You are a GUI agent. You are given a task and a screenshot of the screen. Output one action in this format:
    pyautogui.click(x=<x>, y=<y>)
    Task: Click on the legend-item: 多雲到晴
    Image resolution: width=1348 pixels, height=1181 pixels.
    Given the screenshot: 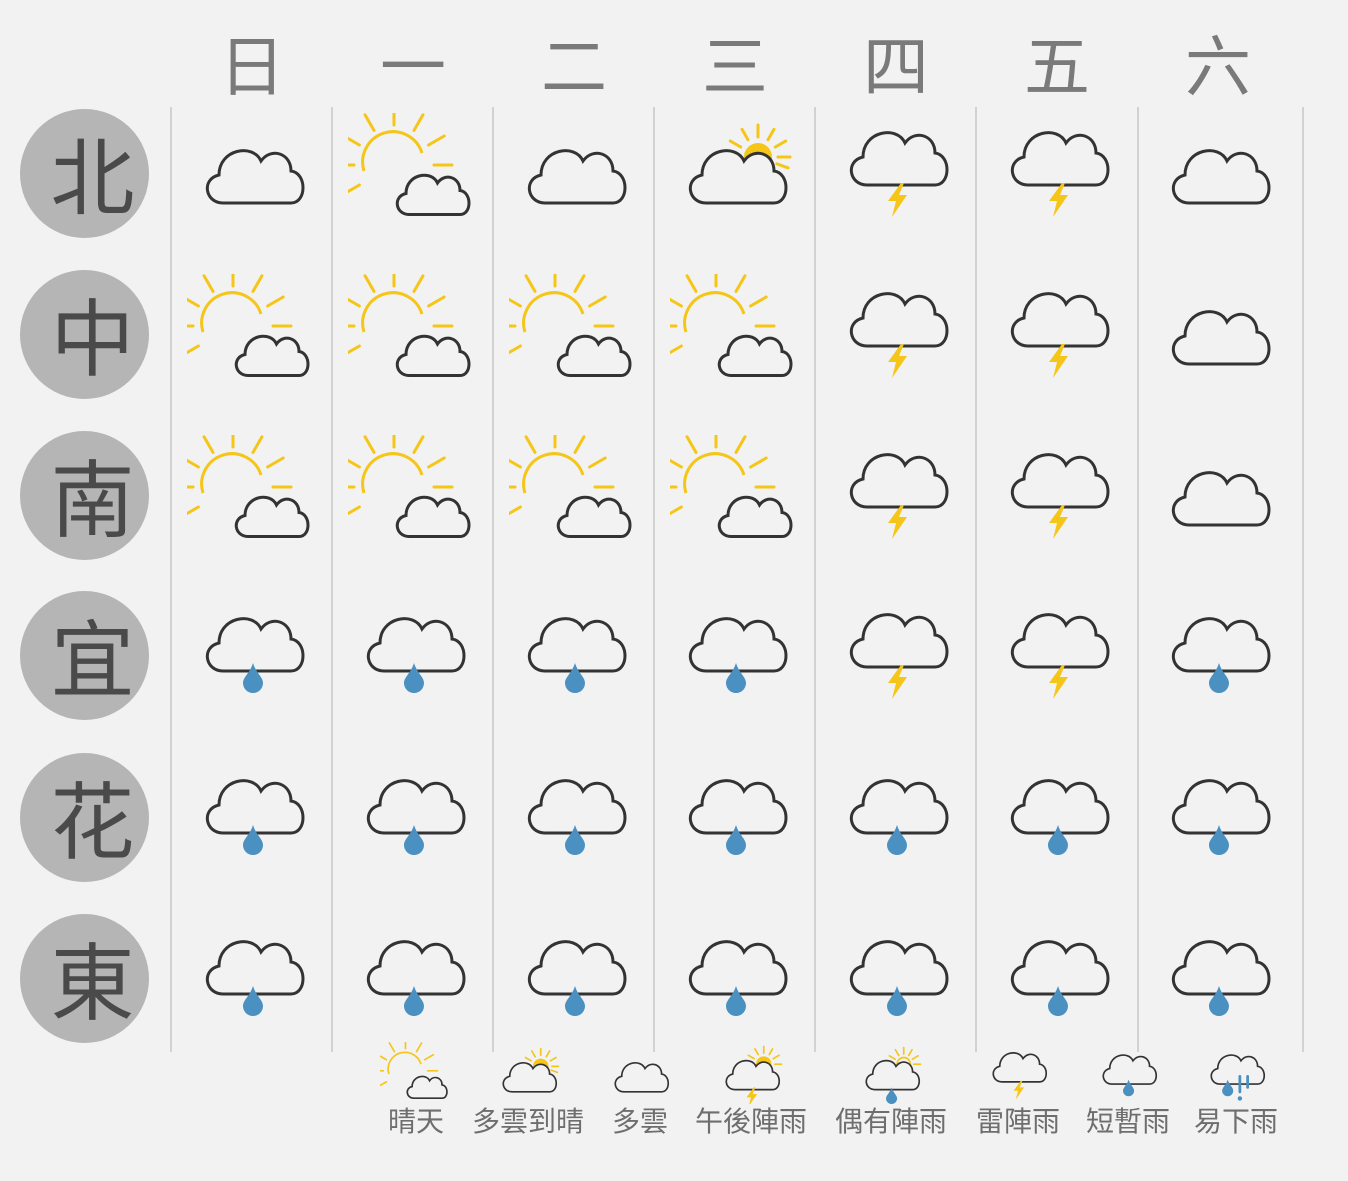 What is the action you would take?
    pyautogui.click(x=528, y=1091)
    